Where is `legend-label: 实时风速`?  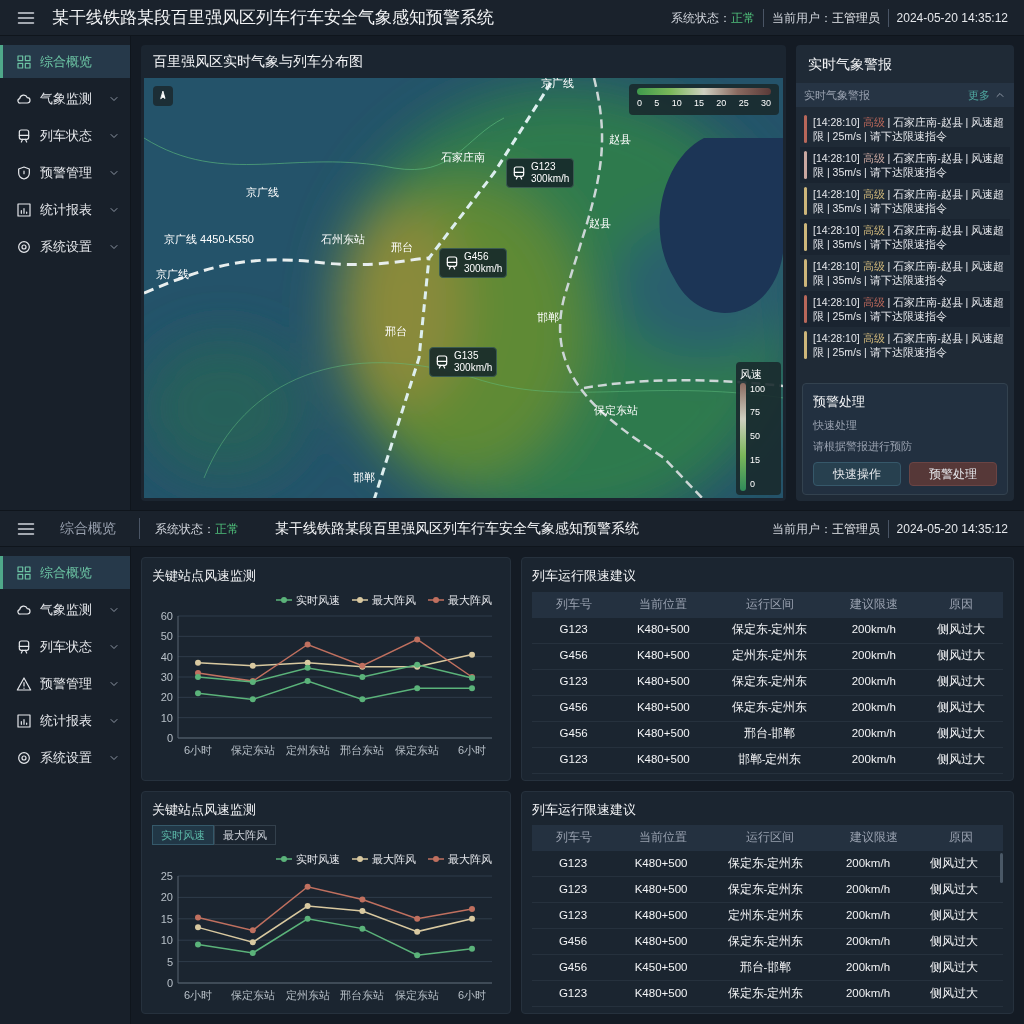
legend-label: 实时风速 is located at coordinates (318, 859).